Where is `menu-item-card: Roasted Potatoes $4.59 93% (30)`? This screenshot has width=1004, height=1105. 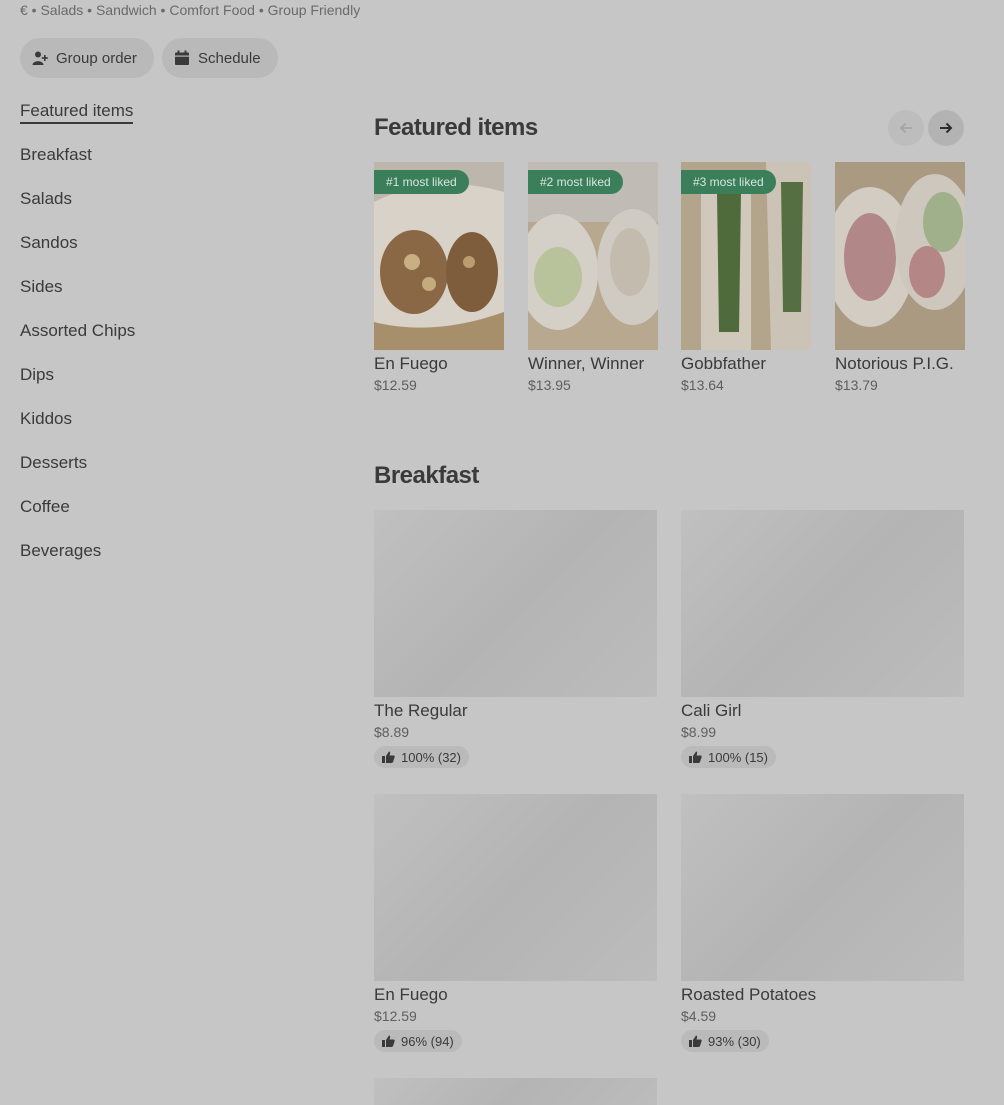 menu-item-card: Roasted Potatoes $4.59 93% (30) is located at coordinates (822, 923).